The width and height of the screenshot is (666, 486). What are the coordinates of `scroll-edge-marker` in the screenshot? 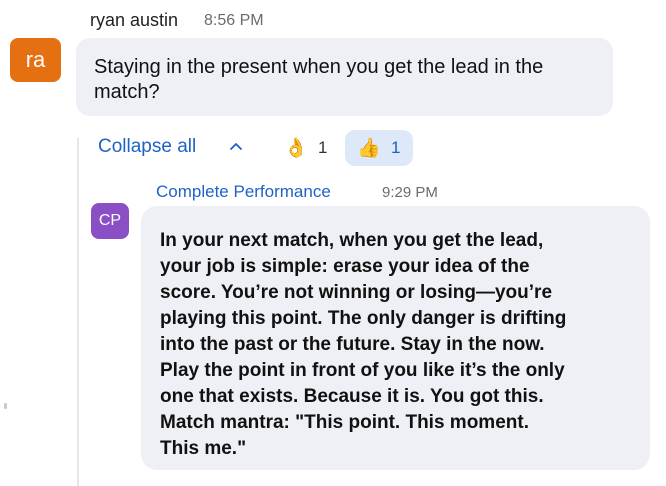 It's located at (5, 406).